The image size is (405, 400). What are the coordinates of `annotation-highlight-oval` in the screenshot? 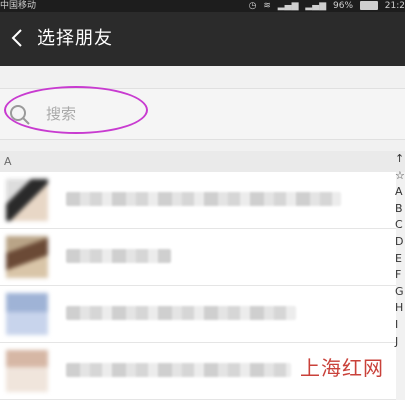 It's located at (76, 110).